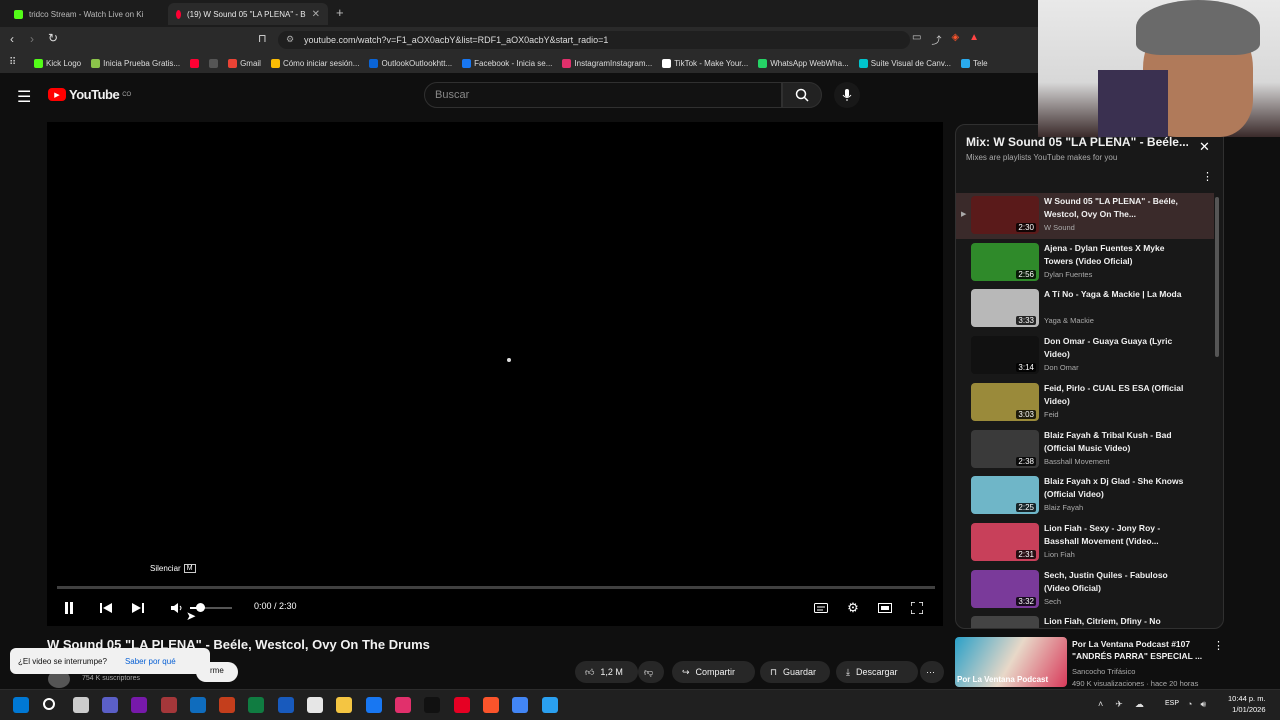  Describe the element at coordinates (885, 608) in the screenshot. I see `theater-button` at that location.